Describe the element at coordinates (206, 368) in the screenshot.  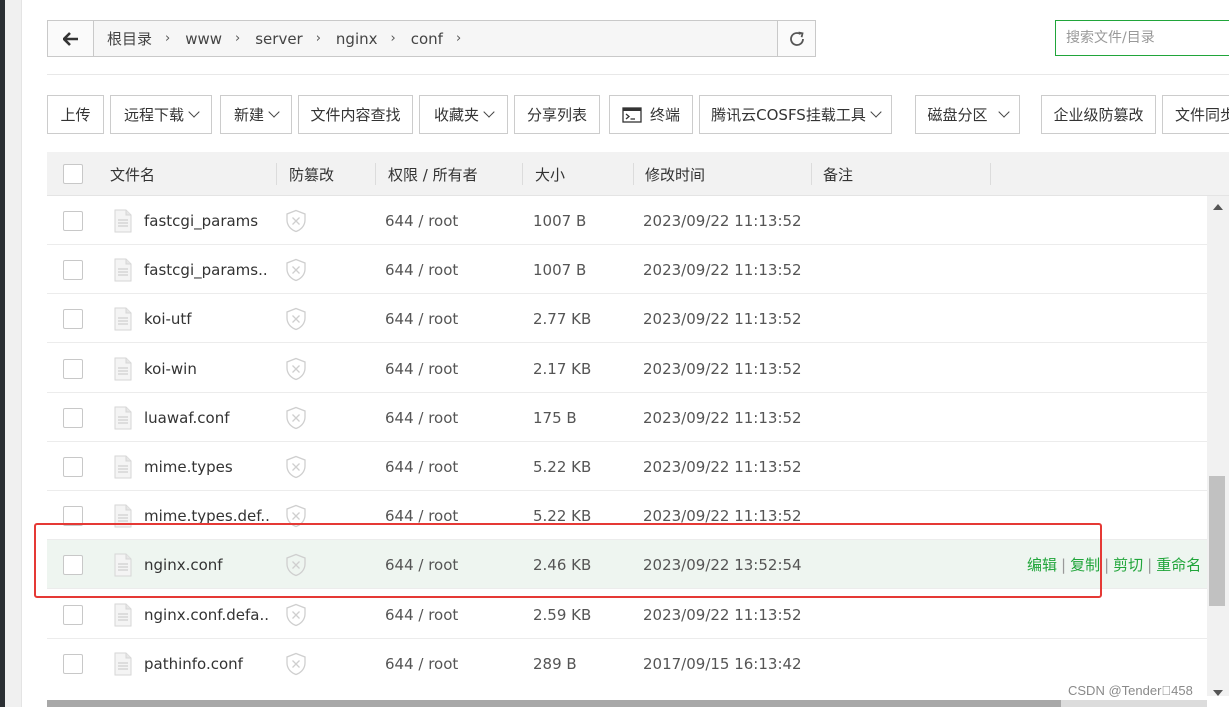
I see `file-name: koi-win` at that location.